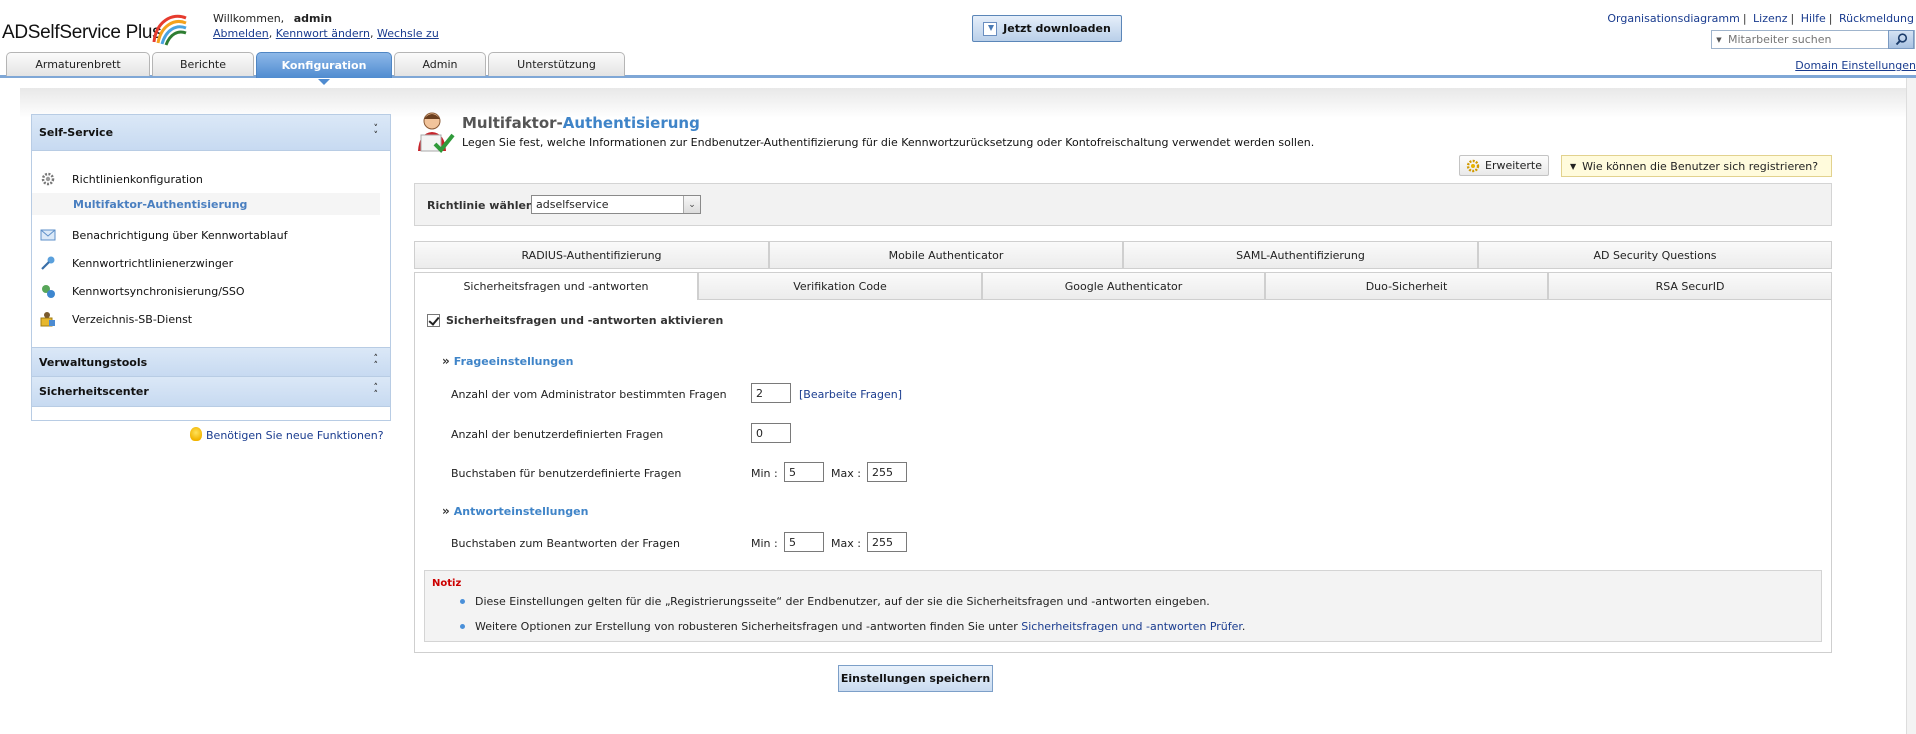 The image size is (1916, 734). I want to click on question-min-input: 5, so click(804, 472).